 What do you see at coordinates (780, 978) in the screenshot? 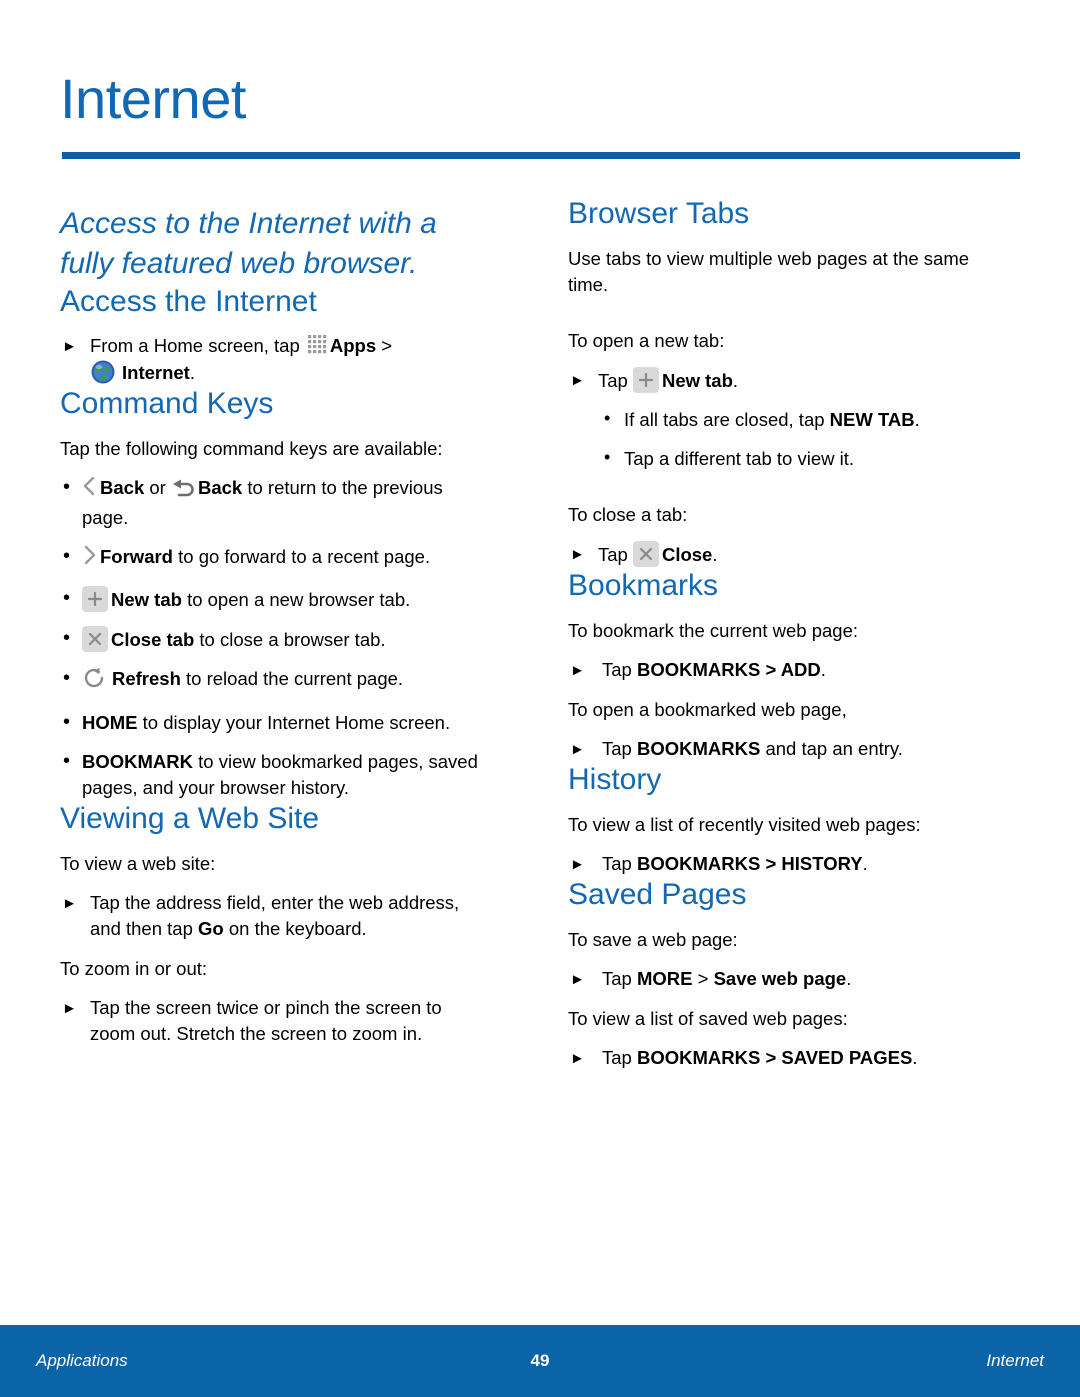
I see `save-web-page-label: Save web page` at bounding box center [780, 978].